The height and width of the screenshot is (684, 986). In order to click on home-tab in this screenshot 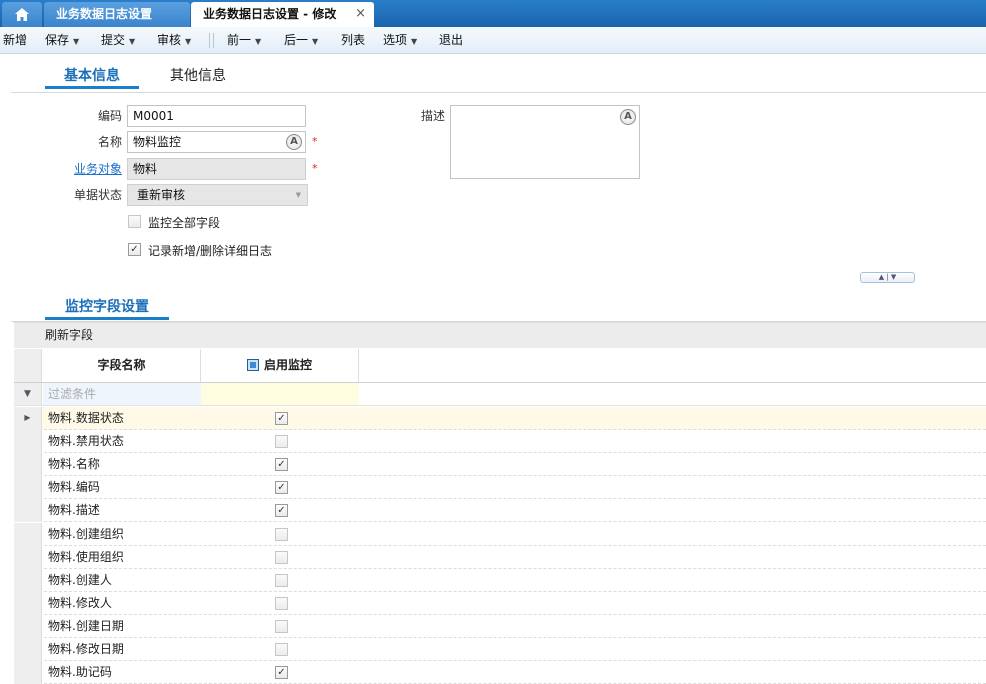, I will do `click(22, 14)`.